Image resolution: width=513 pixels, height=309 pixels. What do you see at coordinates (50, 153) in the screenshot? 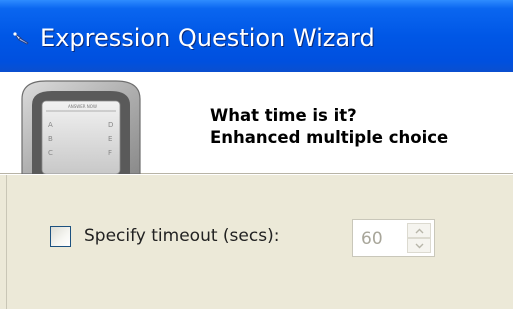
I see `svg-text: C` at bounding box center [50, 153].